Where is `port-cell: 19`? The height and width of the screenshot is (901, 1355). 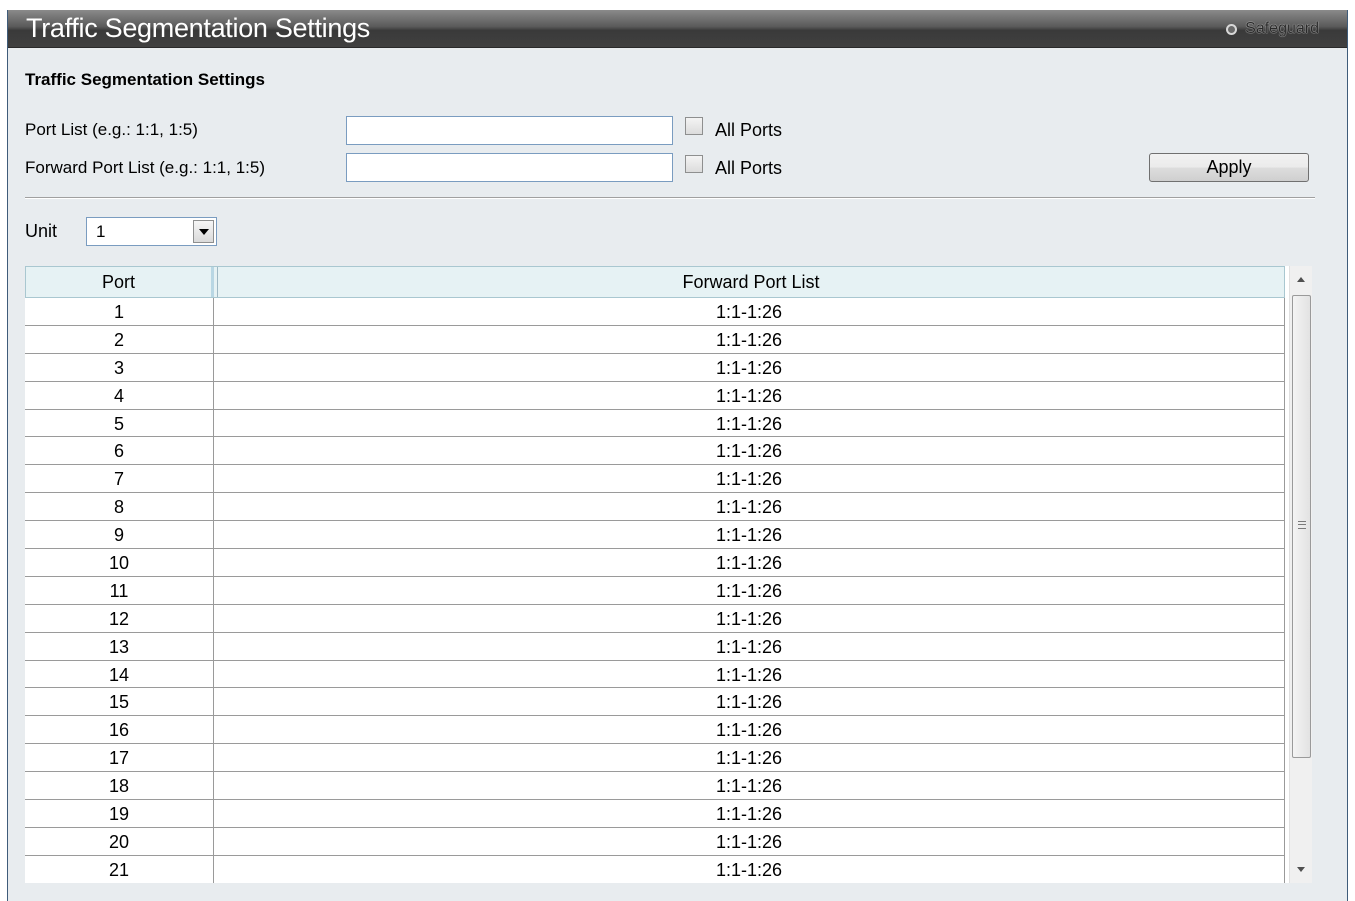 port-cell: 19 is located at coordinates (119, 813).